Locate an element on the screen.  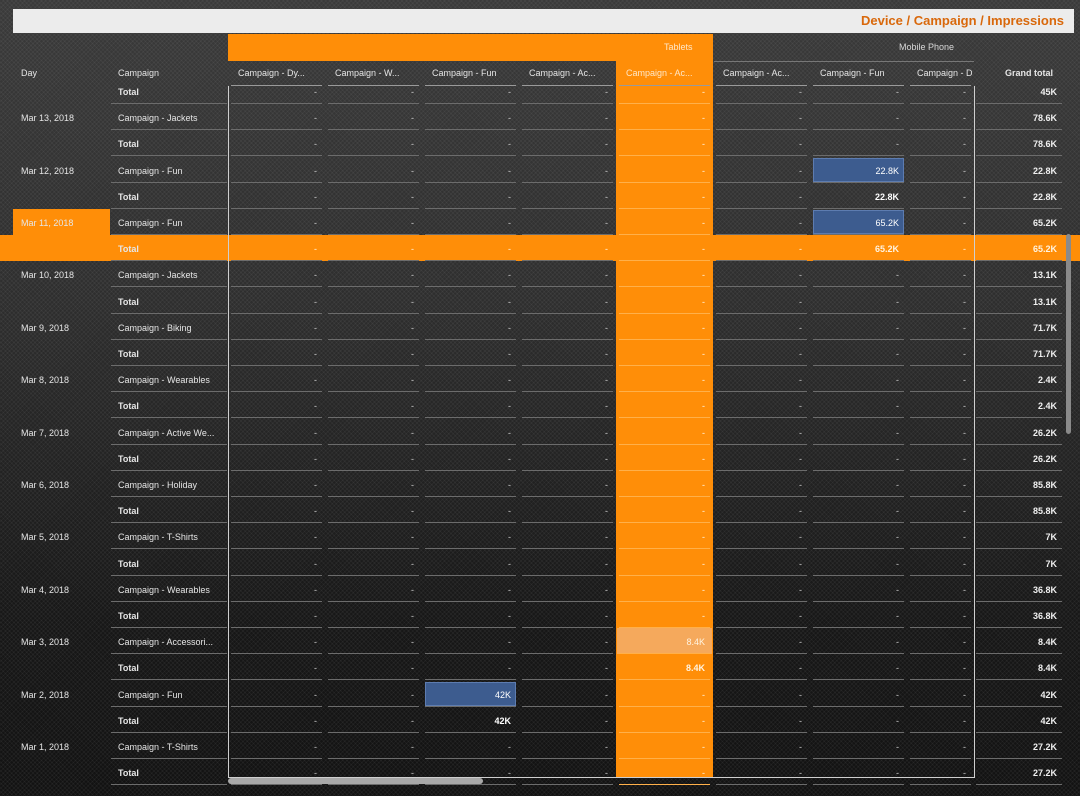
table-row-total: Total - - - - - -22.8K -22.8K is located at coordinates (540, 196).